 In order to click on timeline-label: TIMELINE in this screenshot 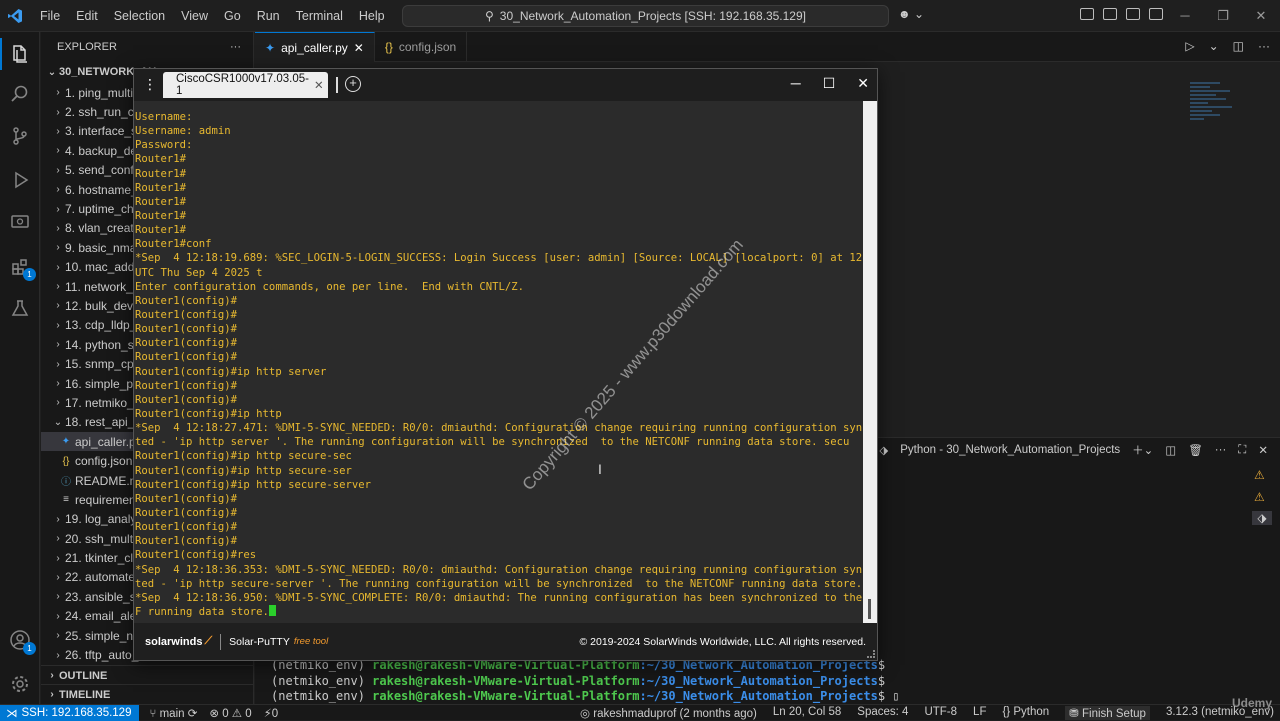, I will do `click(85, 694)`.